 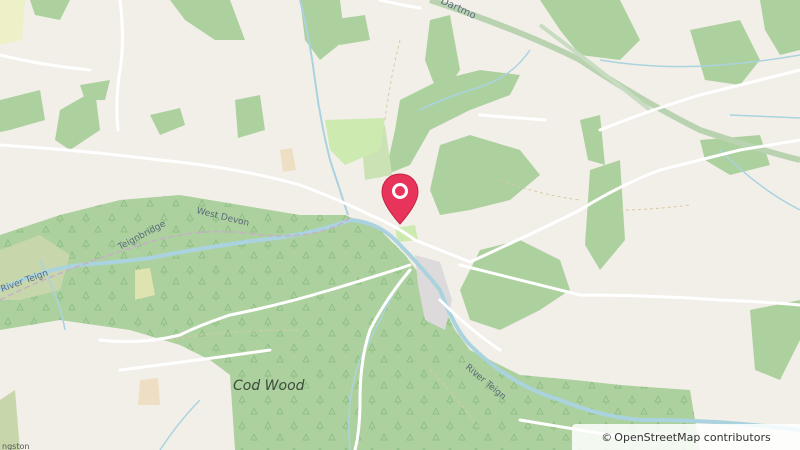 What do you see at coordinates (400, 199) in the screenshot?
I see `location-pin-icon` at bounding box center [400, 199].